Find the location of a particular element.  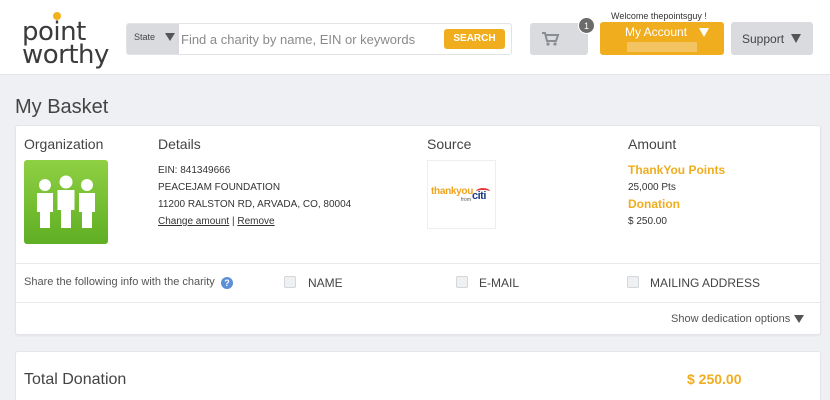

charity-ein: EIN: 841349666 is located at coordinates (194, 170).